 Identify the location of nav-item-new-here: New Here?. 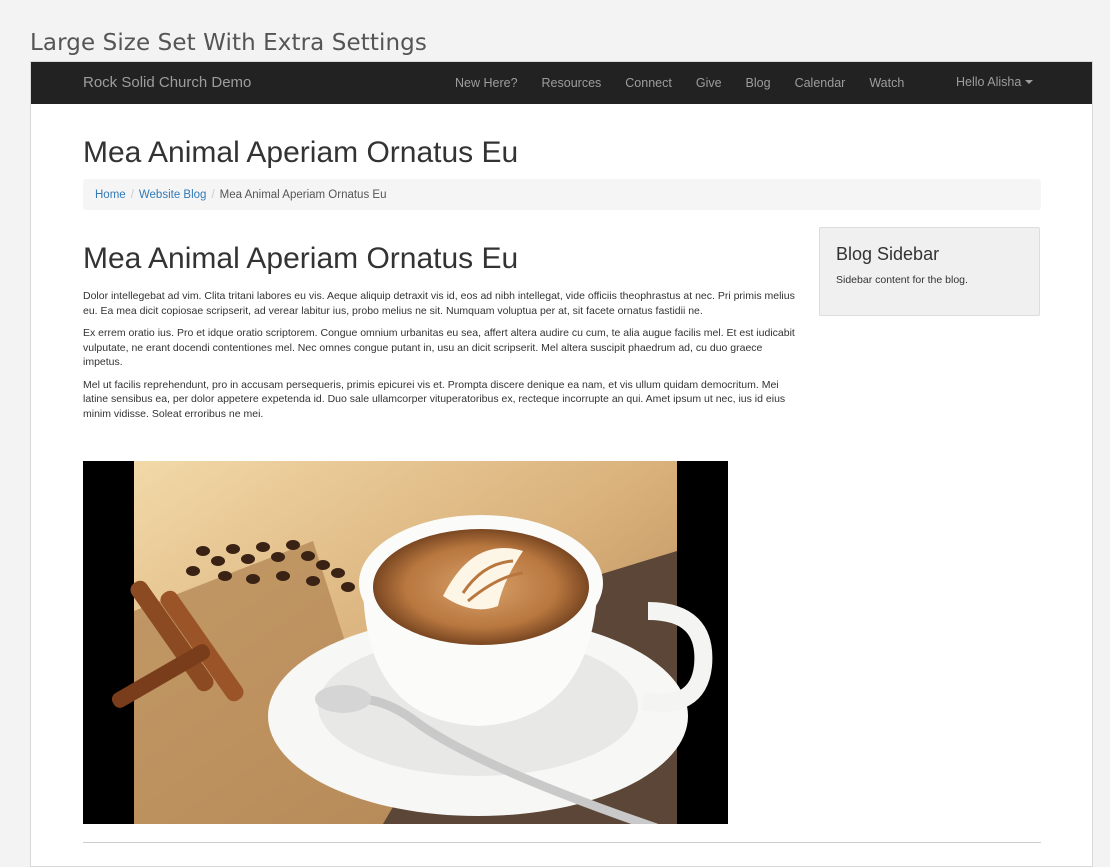
(486, 83).